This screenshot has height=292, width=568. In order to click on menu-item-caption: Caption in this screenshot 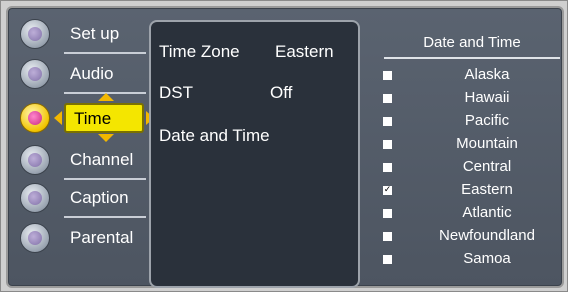, I will do `click(82, 199)`.